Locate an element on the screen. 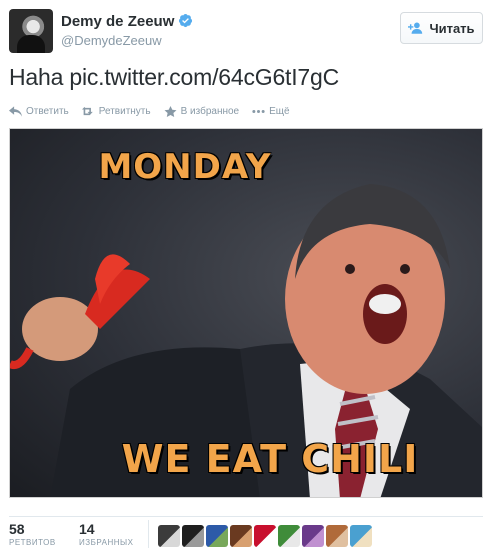 Image resolution: width=490 pixels, height=553 pixels. retweet-action: Ретвитнуть is located at coordinates (116, 111).